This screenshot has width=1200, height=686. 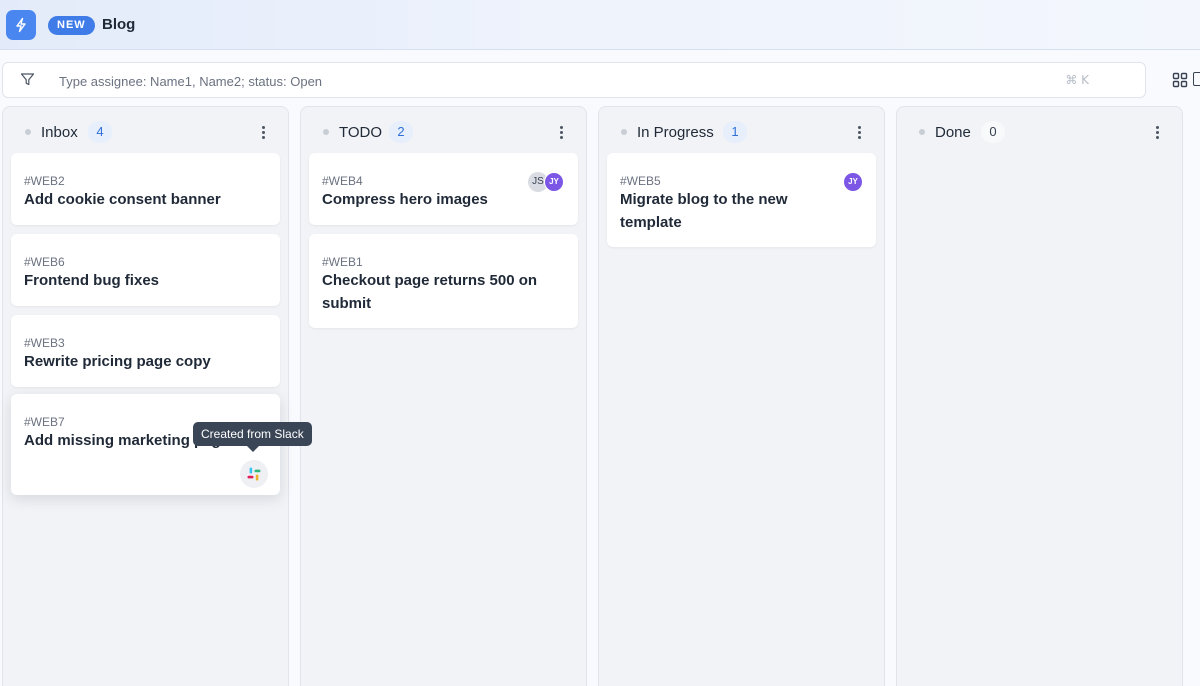 What do you see at coordinates (600, 25) in the screenshot?
I see `top-header: NEW Blog` at bounding box center [600, 25].